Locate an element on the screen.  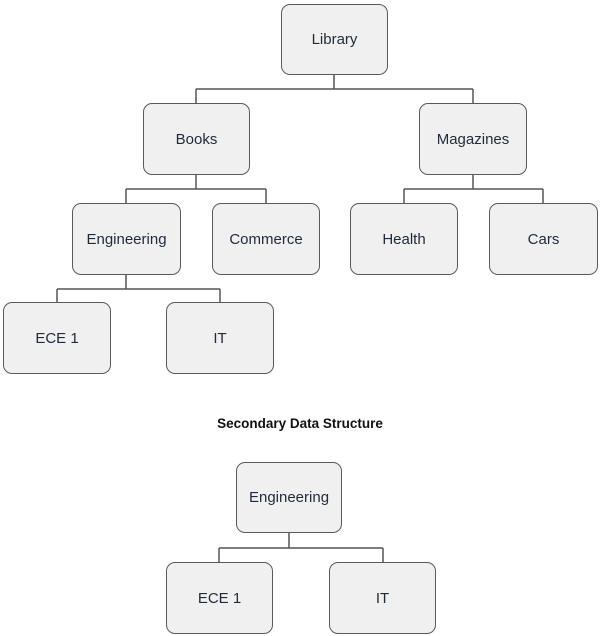
connector-magazines is located at coordinates (473, 189).